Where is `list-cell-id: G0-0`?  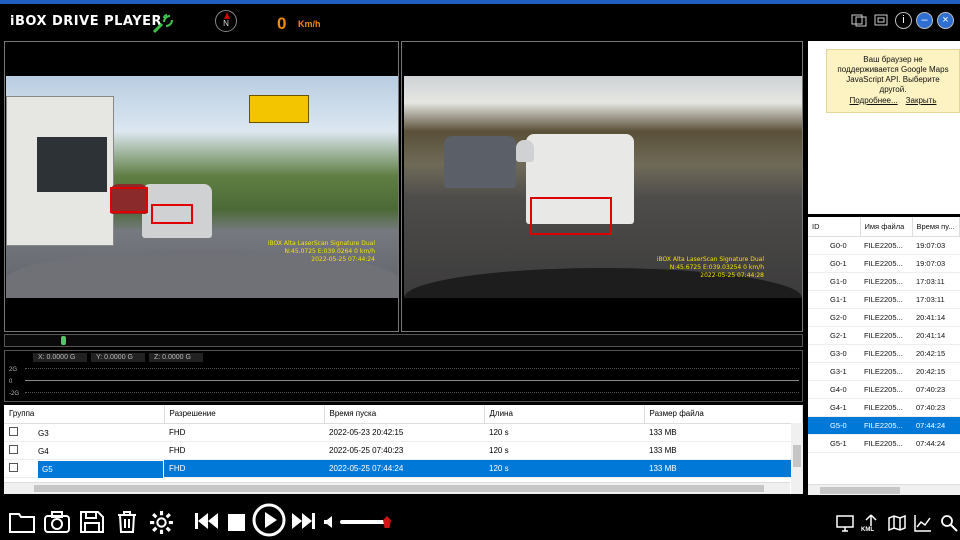 list-cell-id: G0-0 is located at coordinates (834, 245).